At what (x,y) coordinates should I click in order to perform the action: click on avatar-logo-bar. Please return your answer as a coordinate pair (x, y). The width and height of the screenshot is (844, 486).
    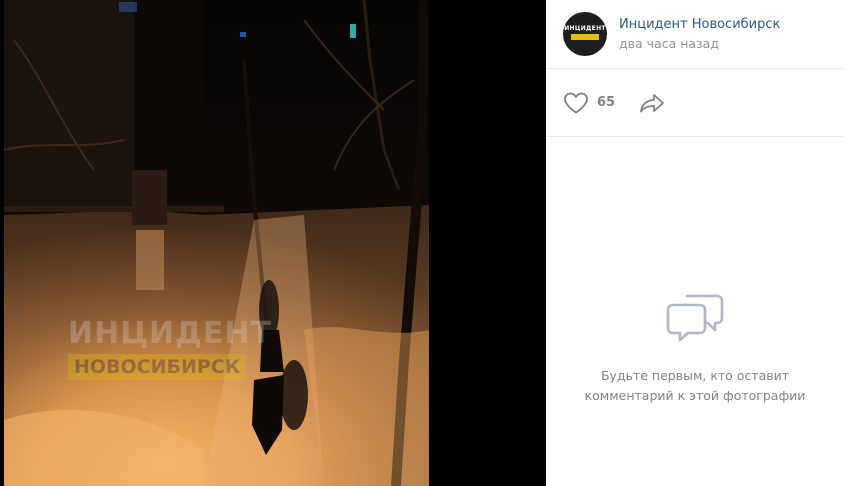
    Looking at the image, I should click on (585, 37).